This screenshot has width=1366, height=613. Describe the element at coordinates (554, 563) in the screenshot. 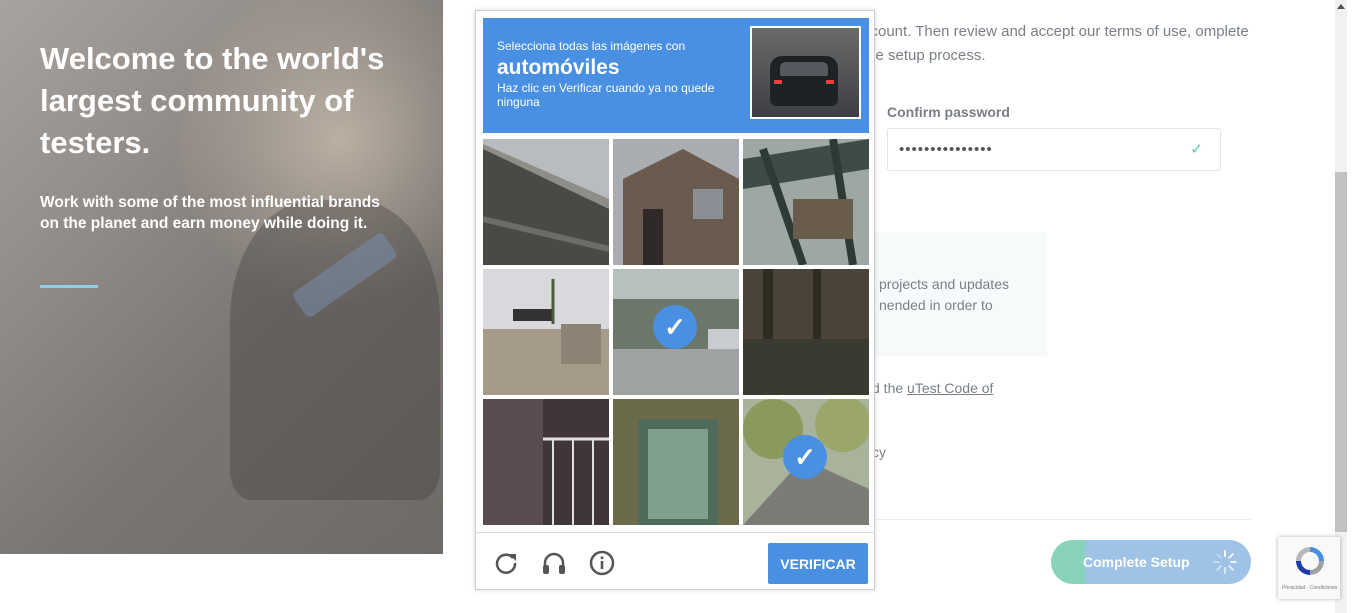

I see `audio-challenge-icon` at that location.